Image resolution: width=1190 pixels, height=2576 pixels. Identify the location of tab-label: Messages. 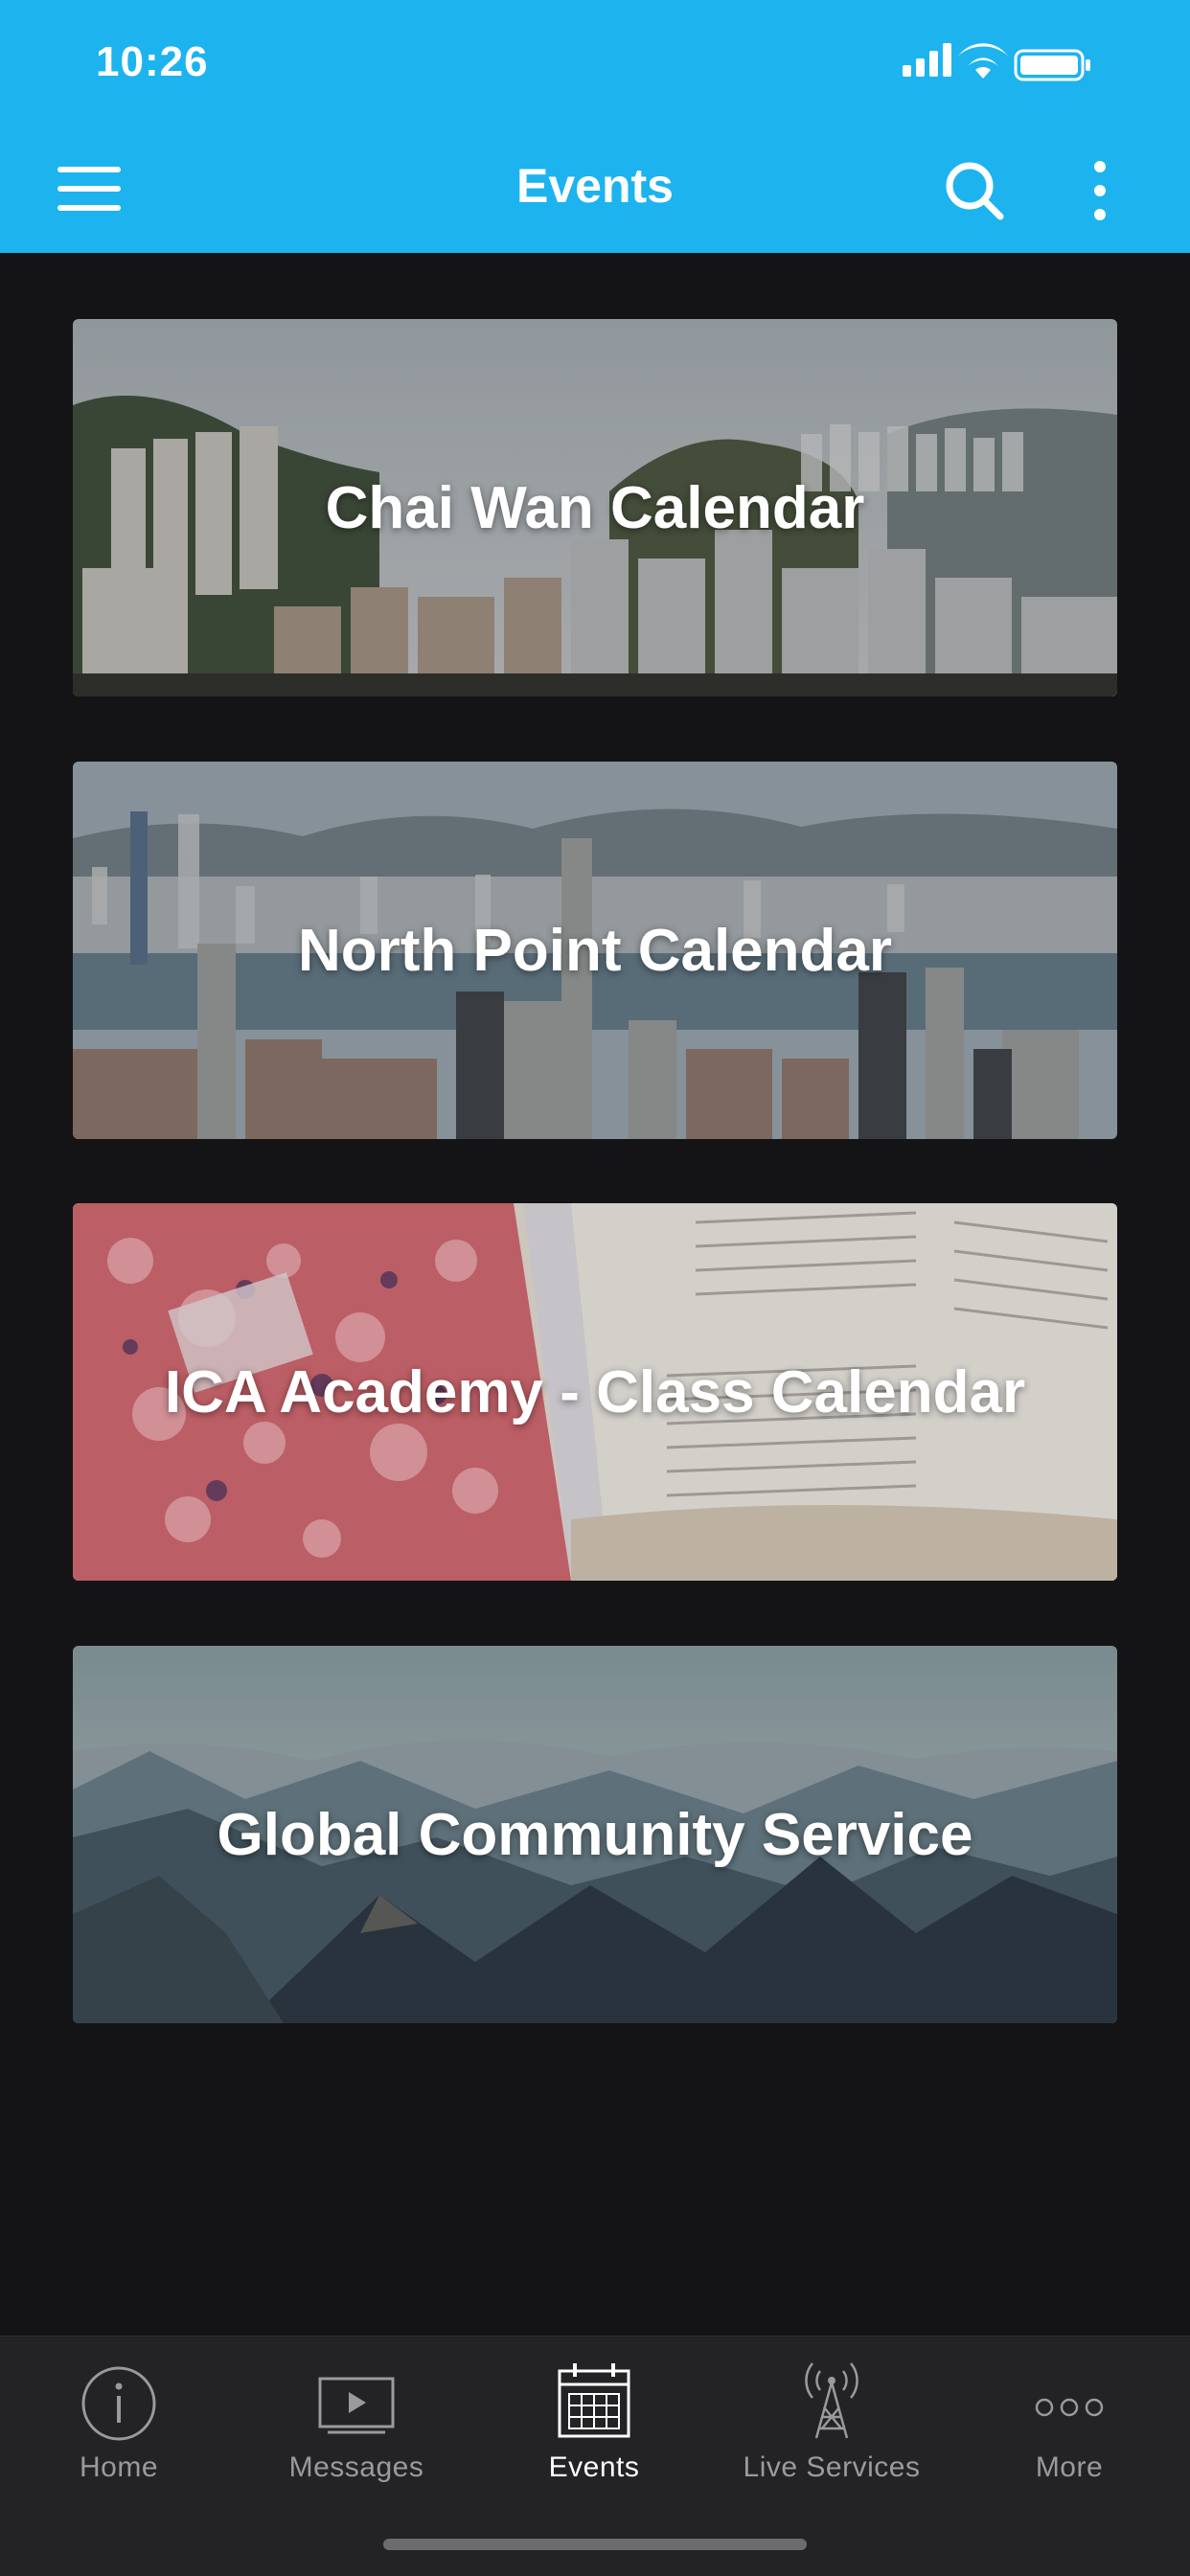
(356, 2467).